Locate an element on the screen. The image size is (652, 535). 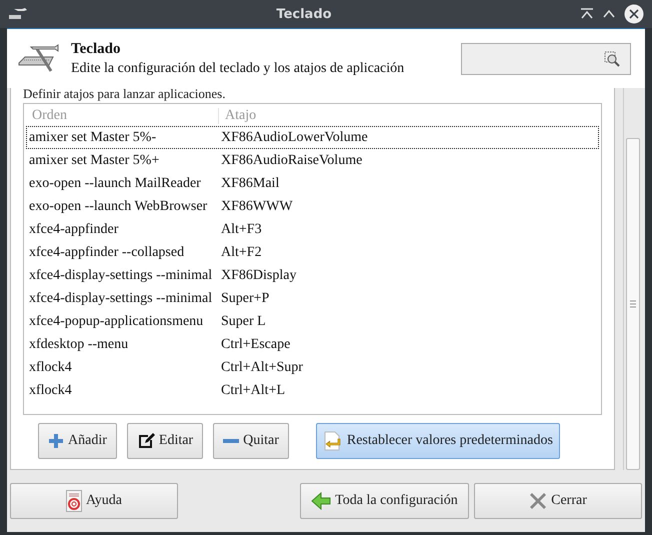
shortcut-cell: Ctrl+Escape is located at coordinates (255, 344).